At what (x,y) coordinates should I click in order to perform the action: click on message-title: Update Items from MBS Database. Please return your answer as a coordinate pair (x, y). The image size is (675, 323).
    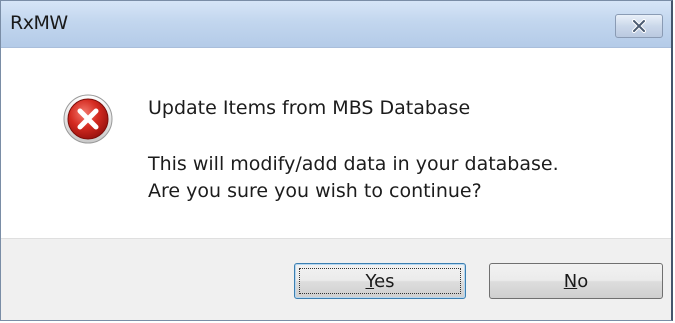
    Looking at the image, I should click on (309, 108).